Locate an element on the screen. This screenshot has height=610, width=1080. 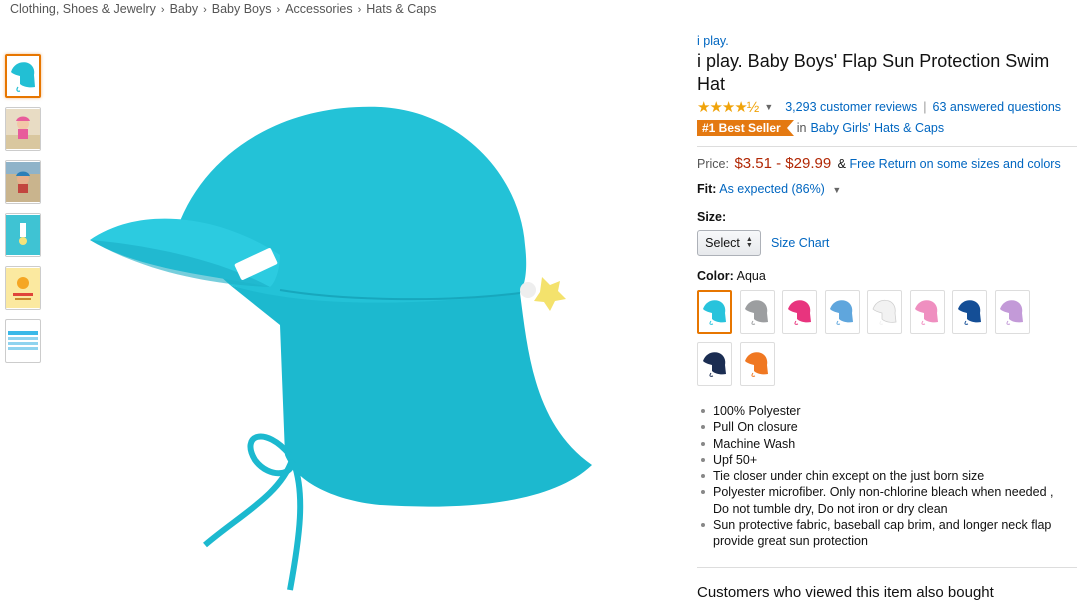
brand-link: i play. is located at coordinates (887, 41).